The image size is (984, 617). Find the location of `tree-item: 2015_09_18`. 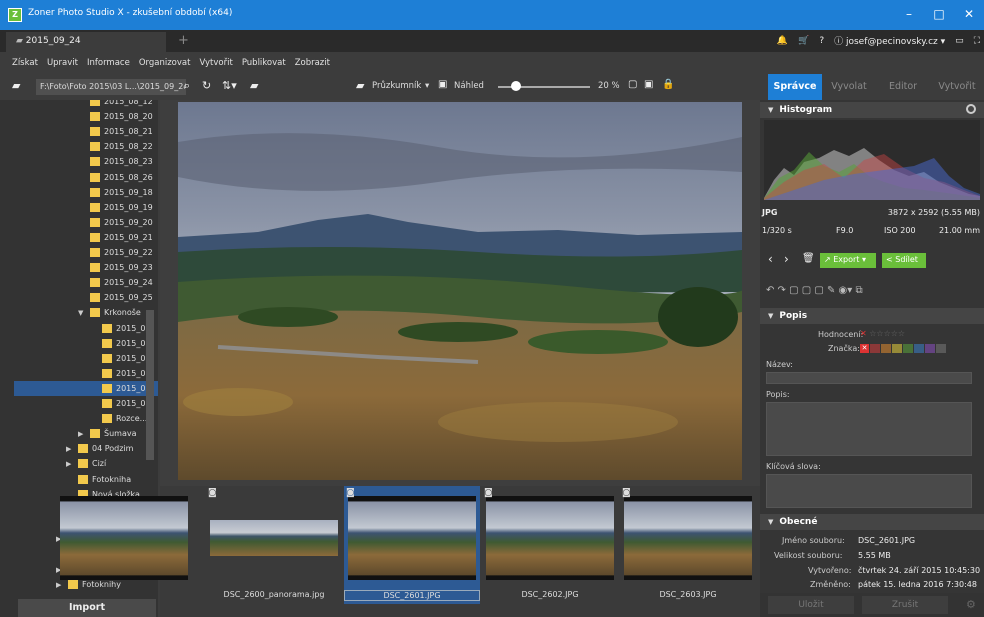

tree-item: 2015_09_18 is located at coordinates (115, 192).